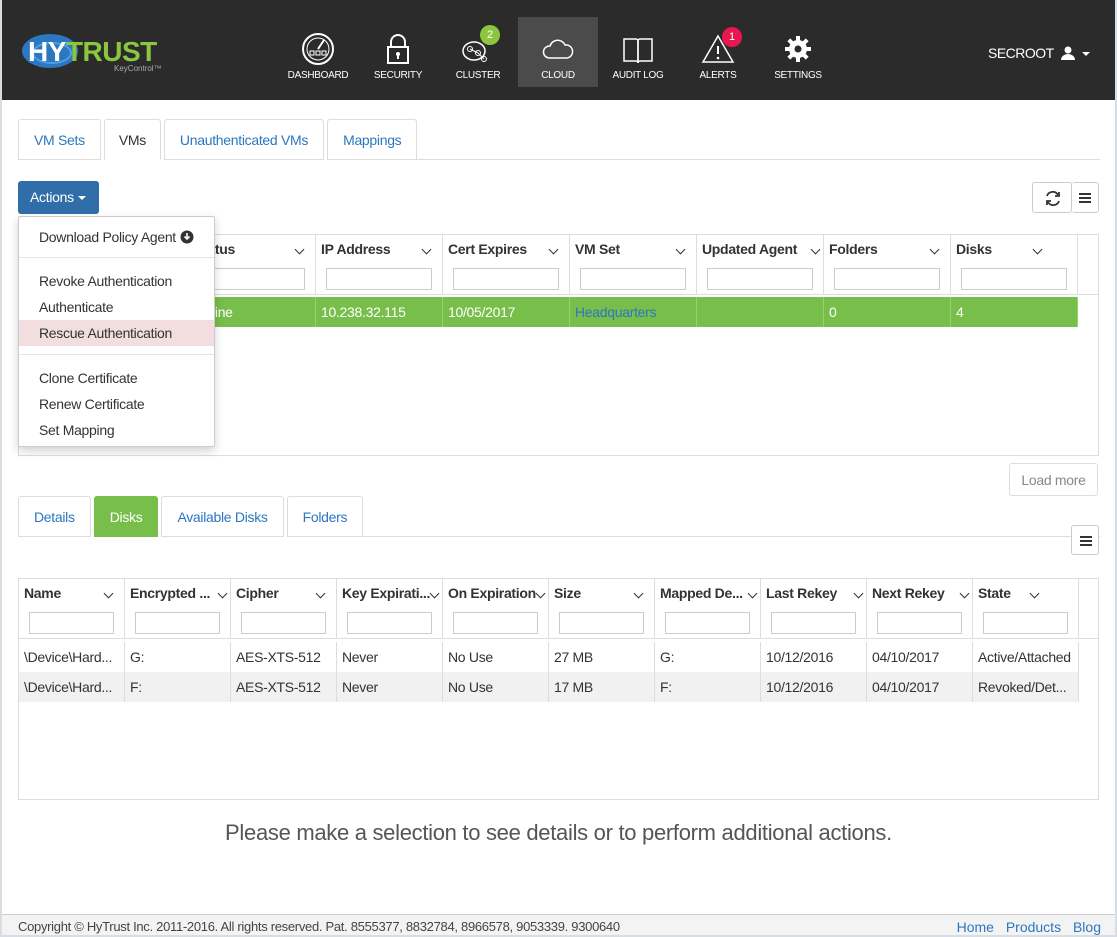  Describe the element at coordinates (132, 139) in the screenshot. I see `tab-vms: VMs` at that location.